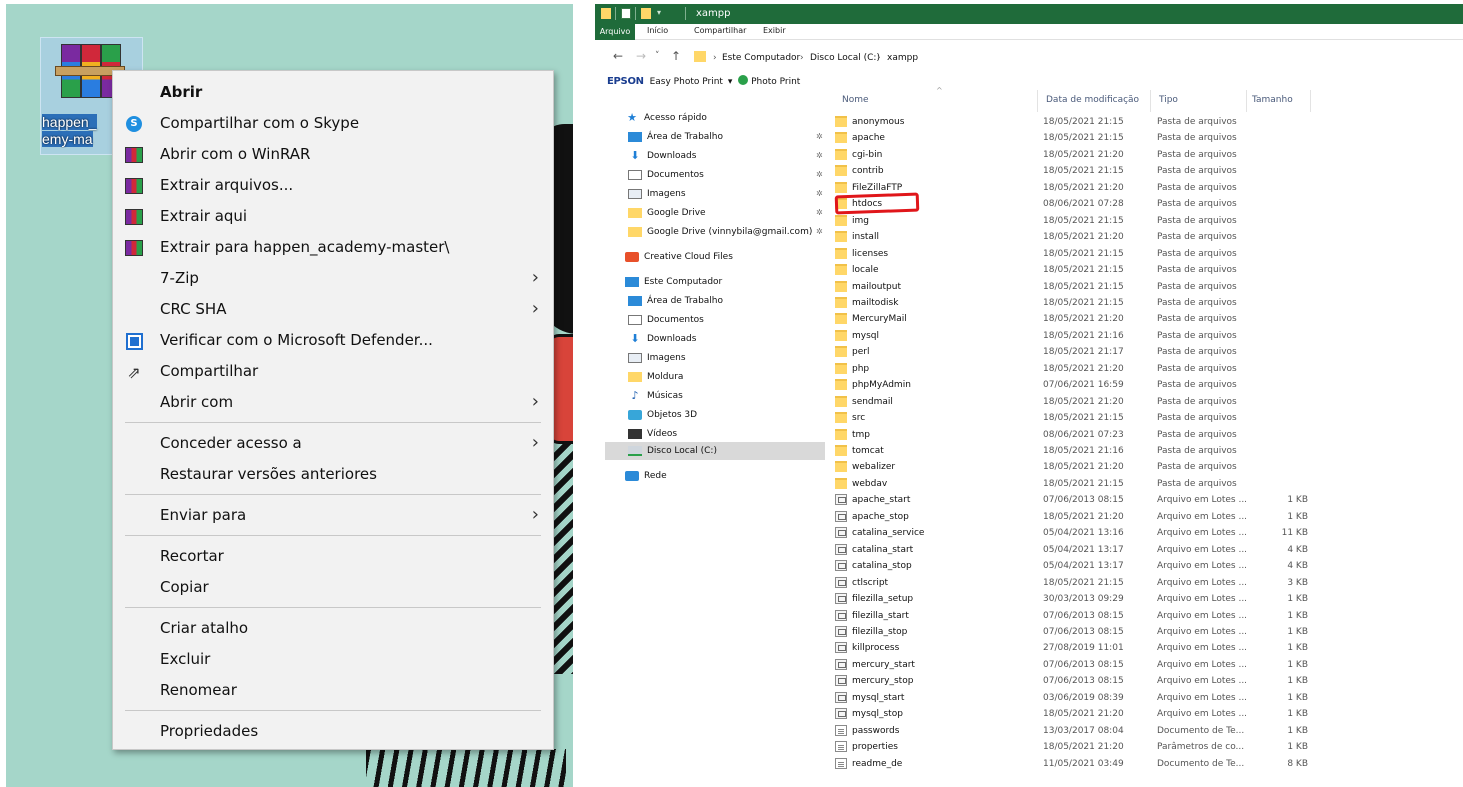 This screenshot has height=787, width=1463. Describe the element at coordinates (655, 377) in the screenshot. I see `nav-item-moldura: Moldura` at that location.